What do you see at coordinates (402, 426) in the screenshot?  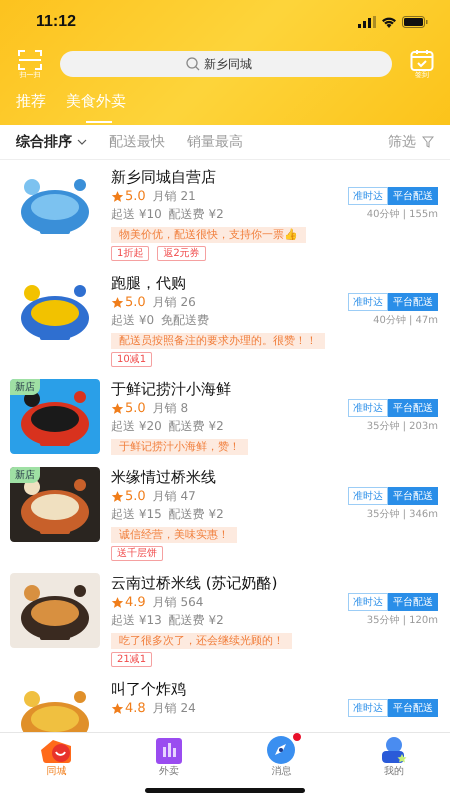 I see `time-distance: 35分钟 | 203m` at bounding box center [402, 426].